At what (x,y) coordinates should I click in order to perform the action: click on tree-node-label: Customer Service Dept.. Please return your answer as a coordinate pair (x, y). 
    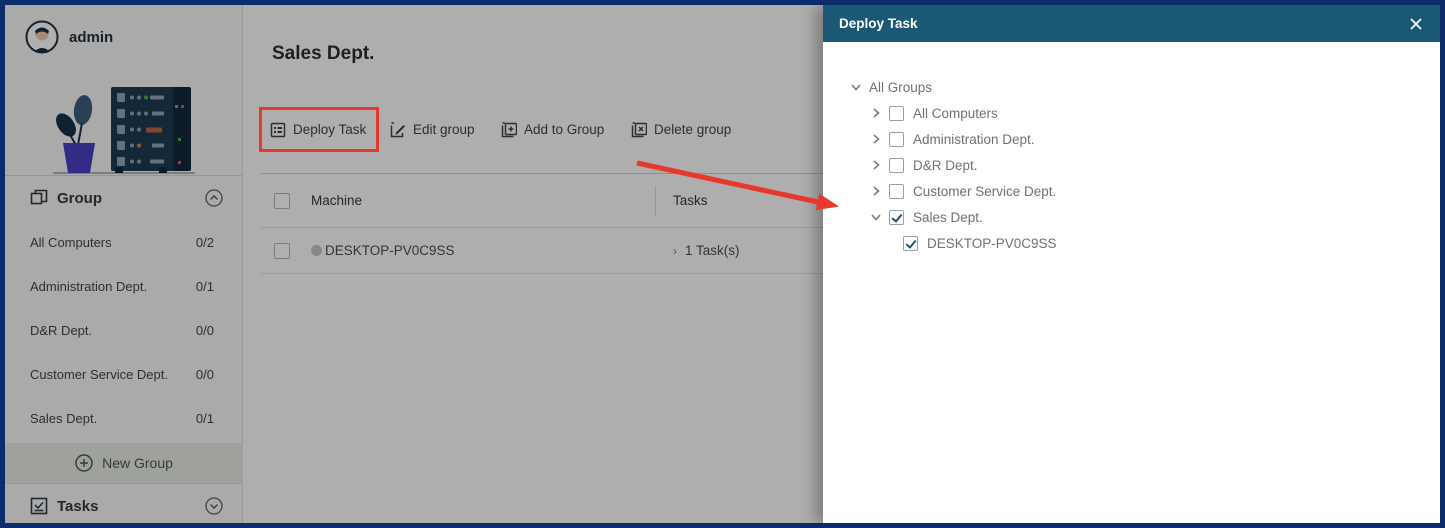
    Looking at the image, I should click on (985, 191).